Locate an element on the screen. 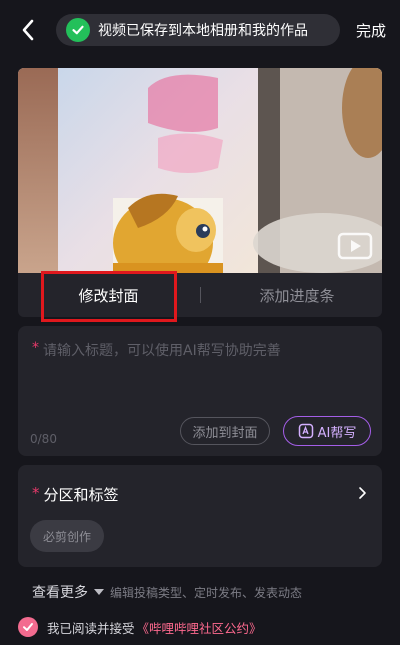 Image resolution: width=400 pixels, height=645 pixels. top-bar: 视频已保存到本地相册和我的作品 完成 is located at coordinates (200, 31).